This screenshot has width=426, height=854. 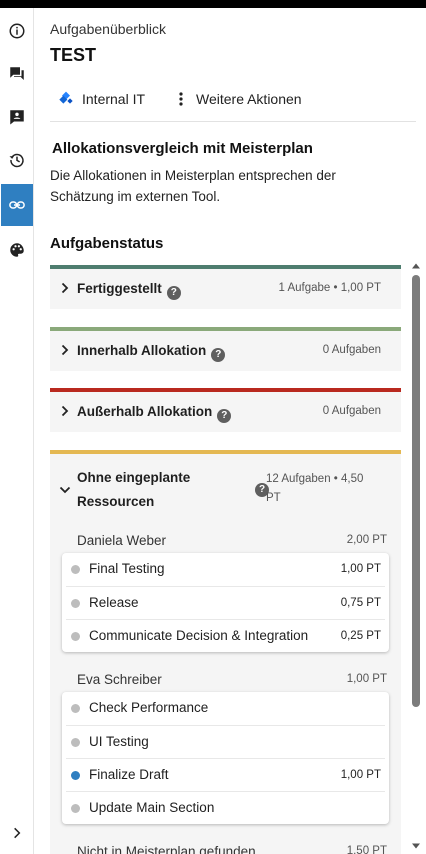 I want to click on assignee-group-header: Nicht in Meisterplan gefunden 1,50 PT, so click(x=232, y=849).